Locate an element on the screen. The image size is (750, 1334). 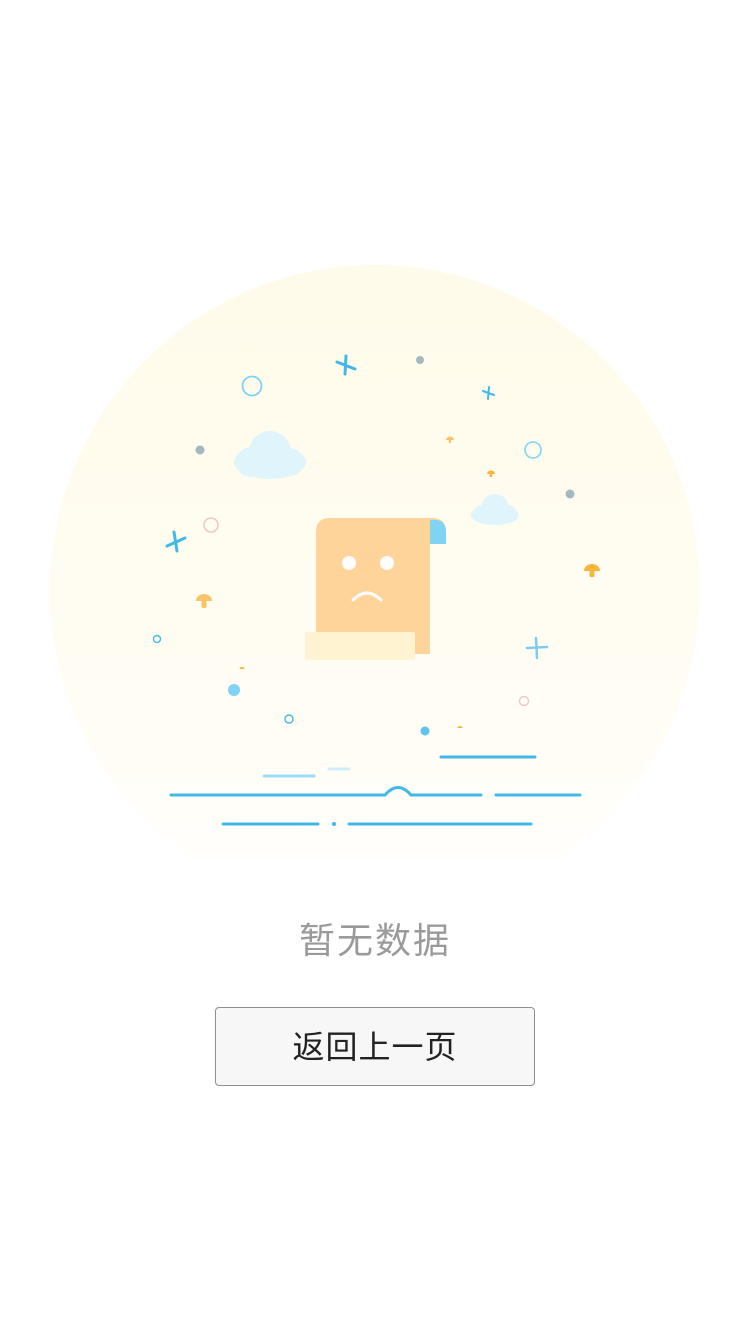
empty-state-message: 暂无数据 is located at coordinates (374, 941).